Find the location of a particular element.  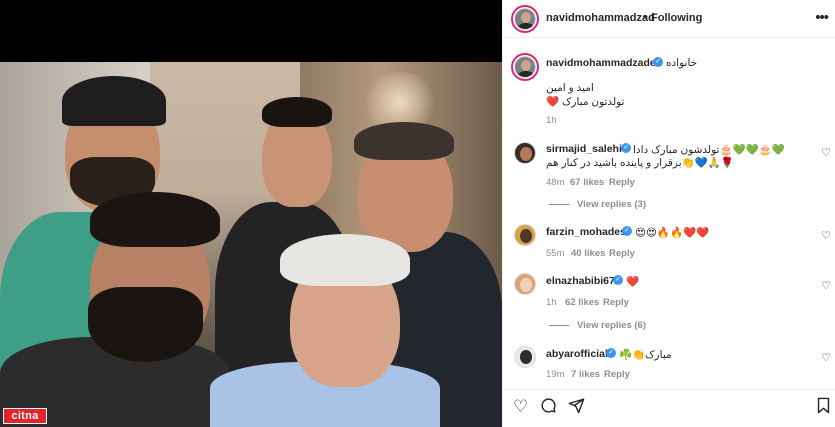

comment-icon-svg is located at coordinates (548, 405).